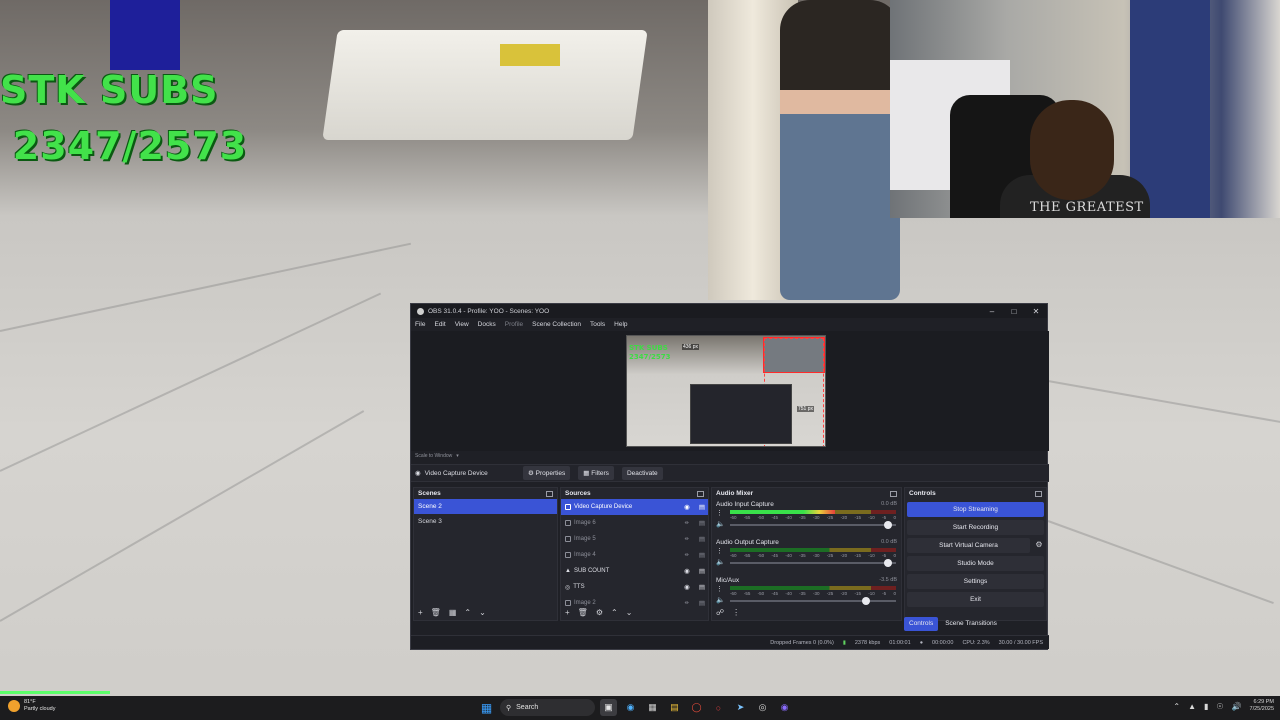 This screenshot has height=720, width=1280. Describe the element at coordinates (608, 707) in the screenshot. I see `task-view-icon: ▣` at that location.